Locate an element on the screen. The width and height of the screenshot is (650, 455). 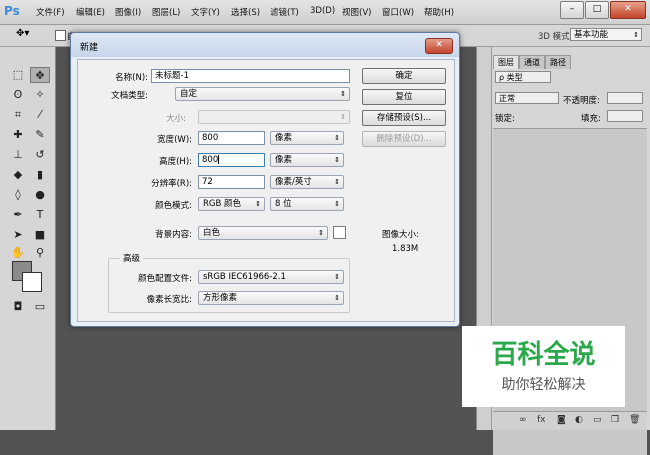
magic-wand-icon: ✧ is located at coordinates (40, 95).